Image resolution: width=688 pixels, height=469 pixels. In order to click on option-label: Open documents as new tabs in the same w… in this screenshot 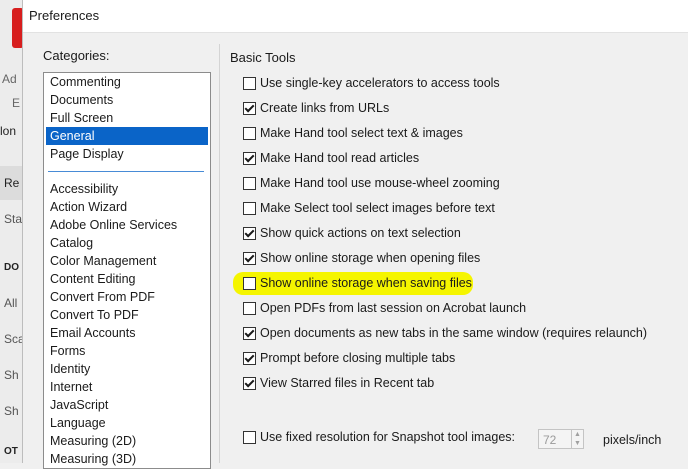, I will do `click(454, 333)`.